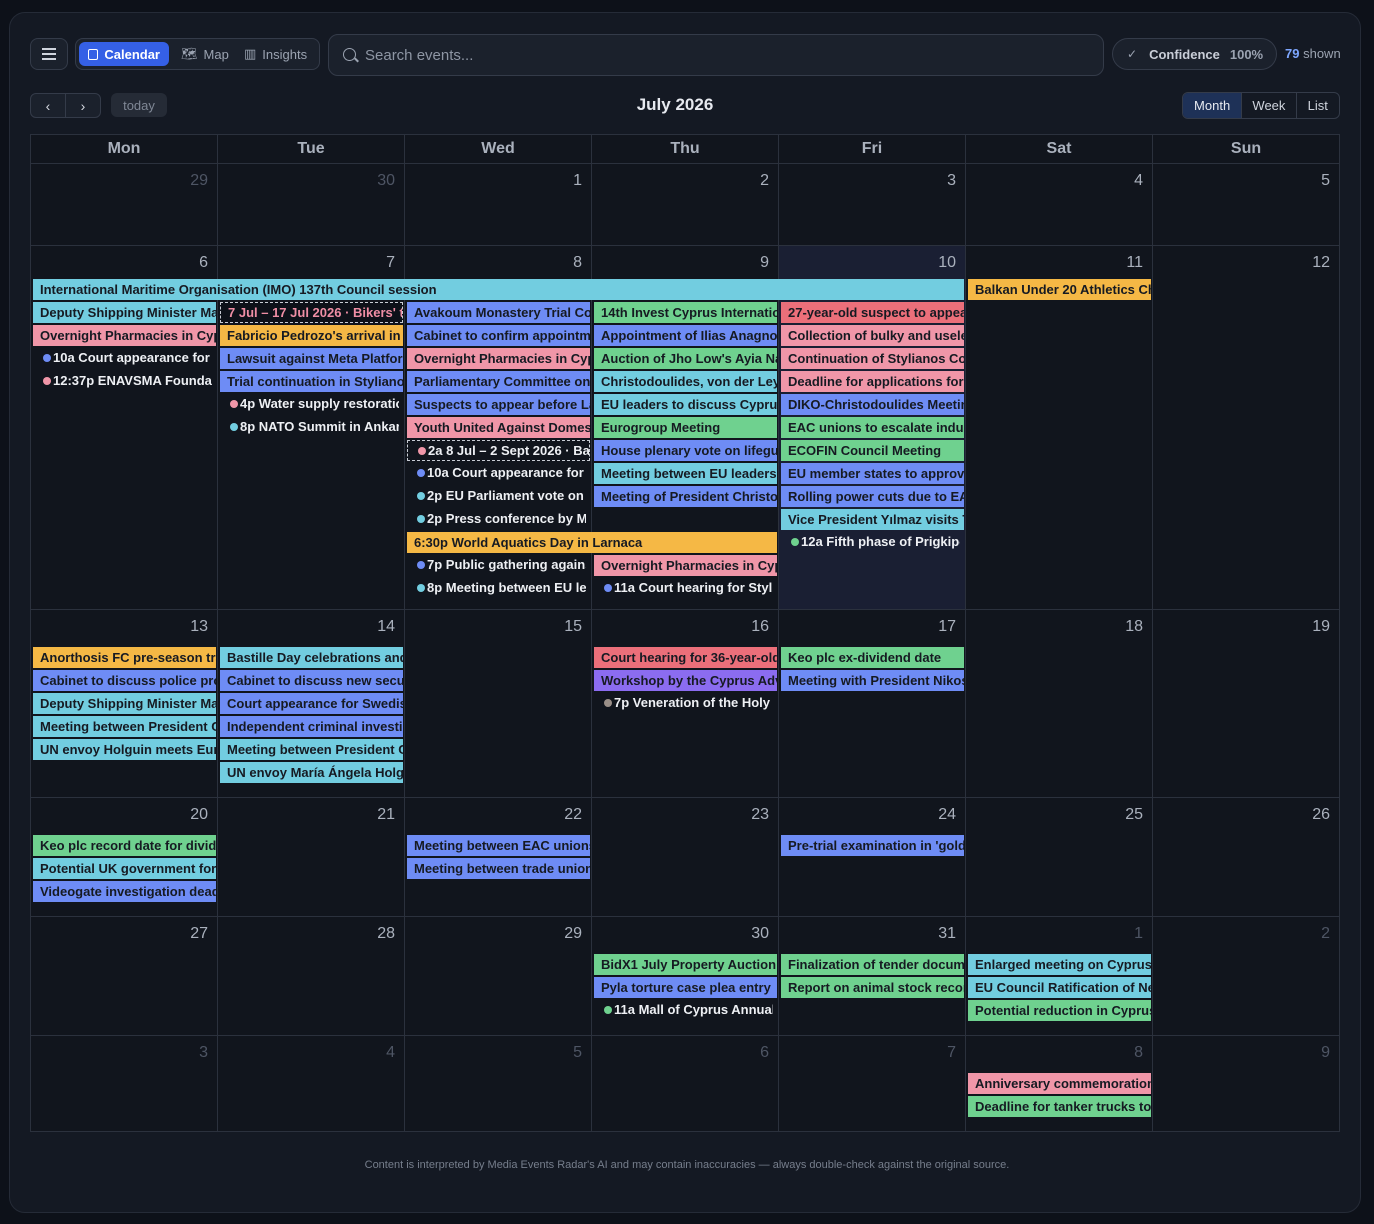 This screenshot has height=1224, width=1374. Describe the element at coordinates (498, 335) in the screenshot. I see `event-chip: Cabinet to confirm appointment` at that location.